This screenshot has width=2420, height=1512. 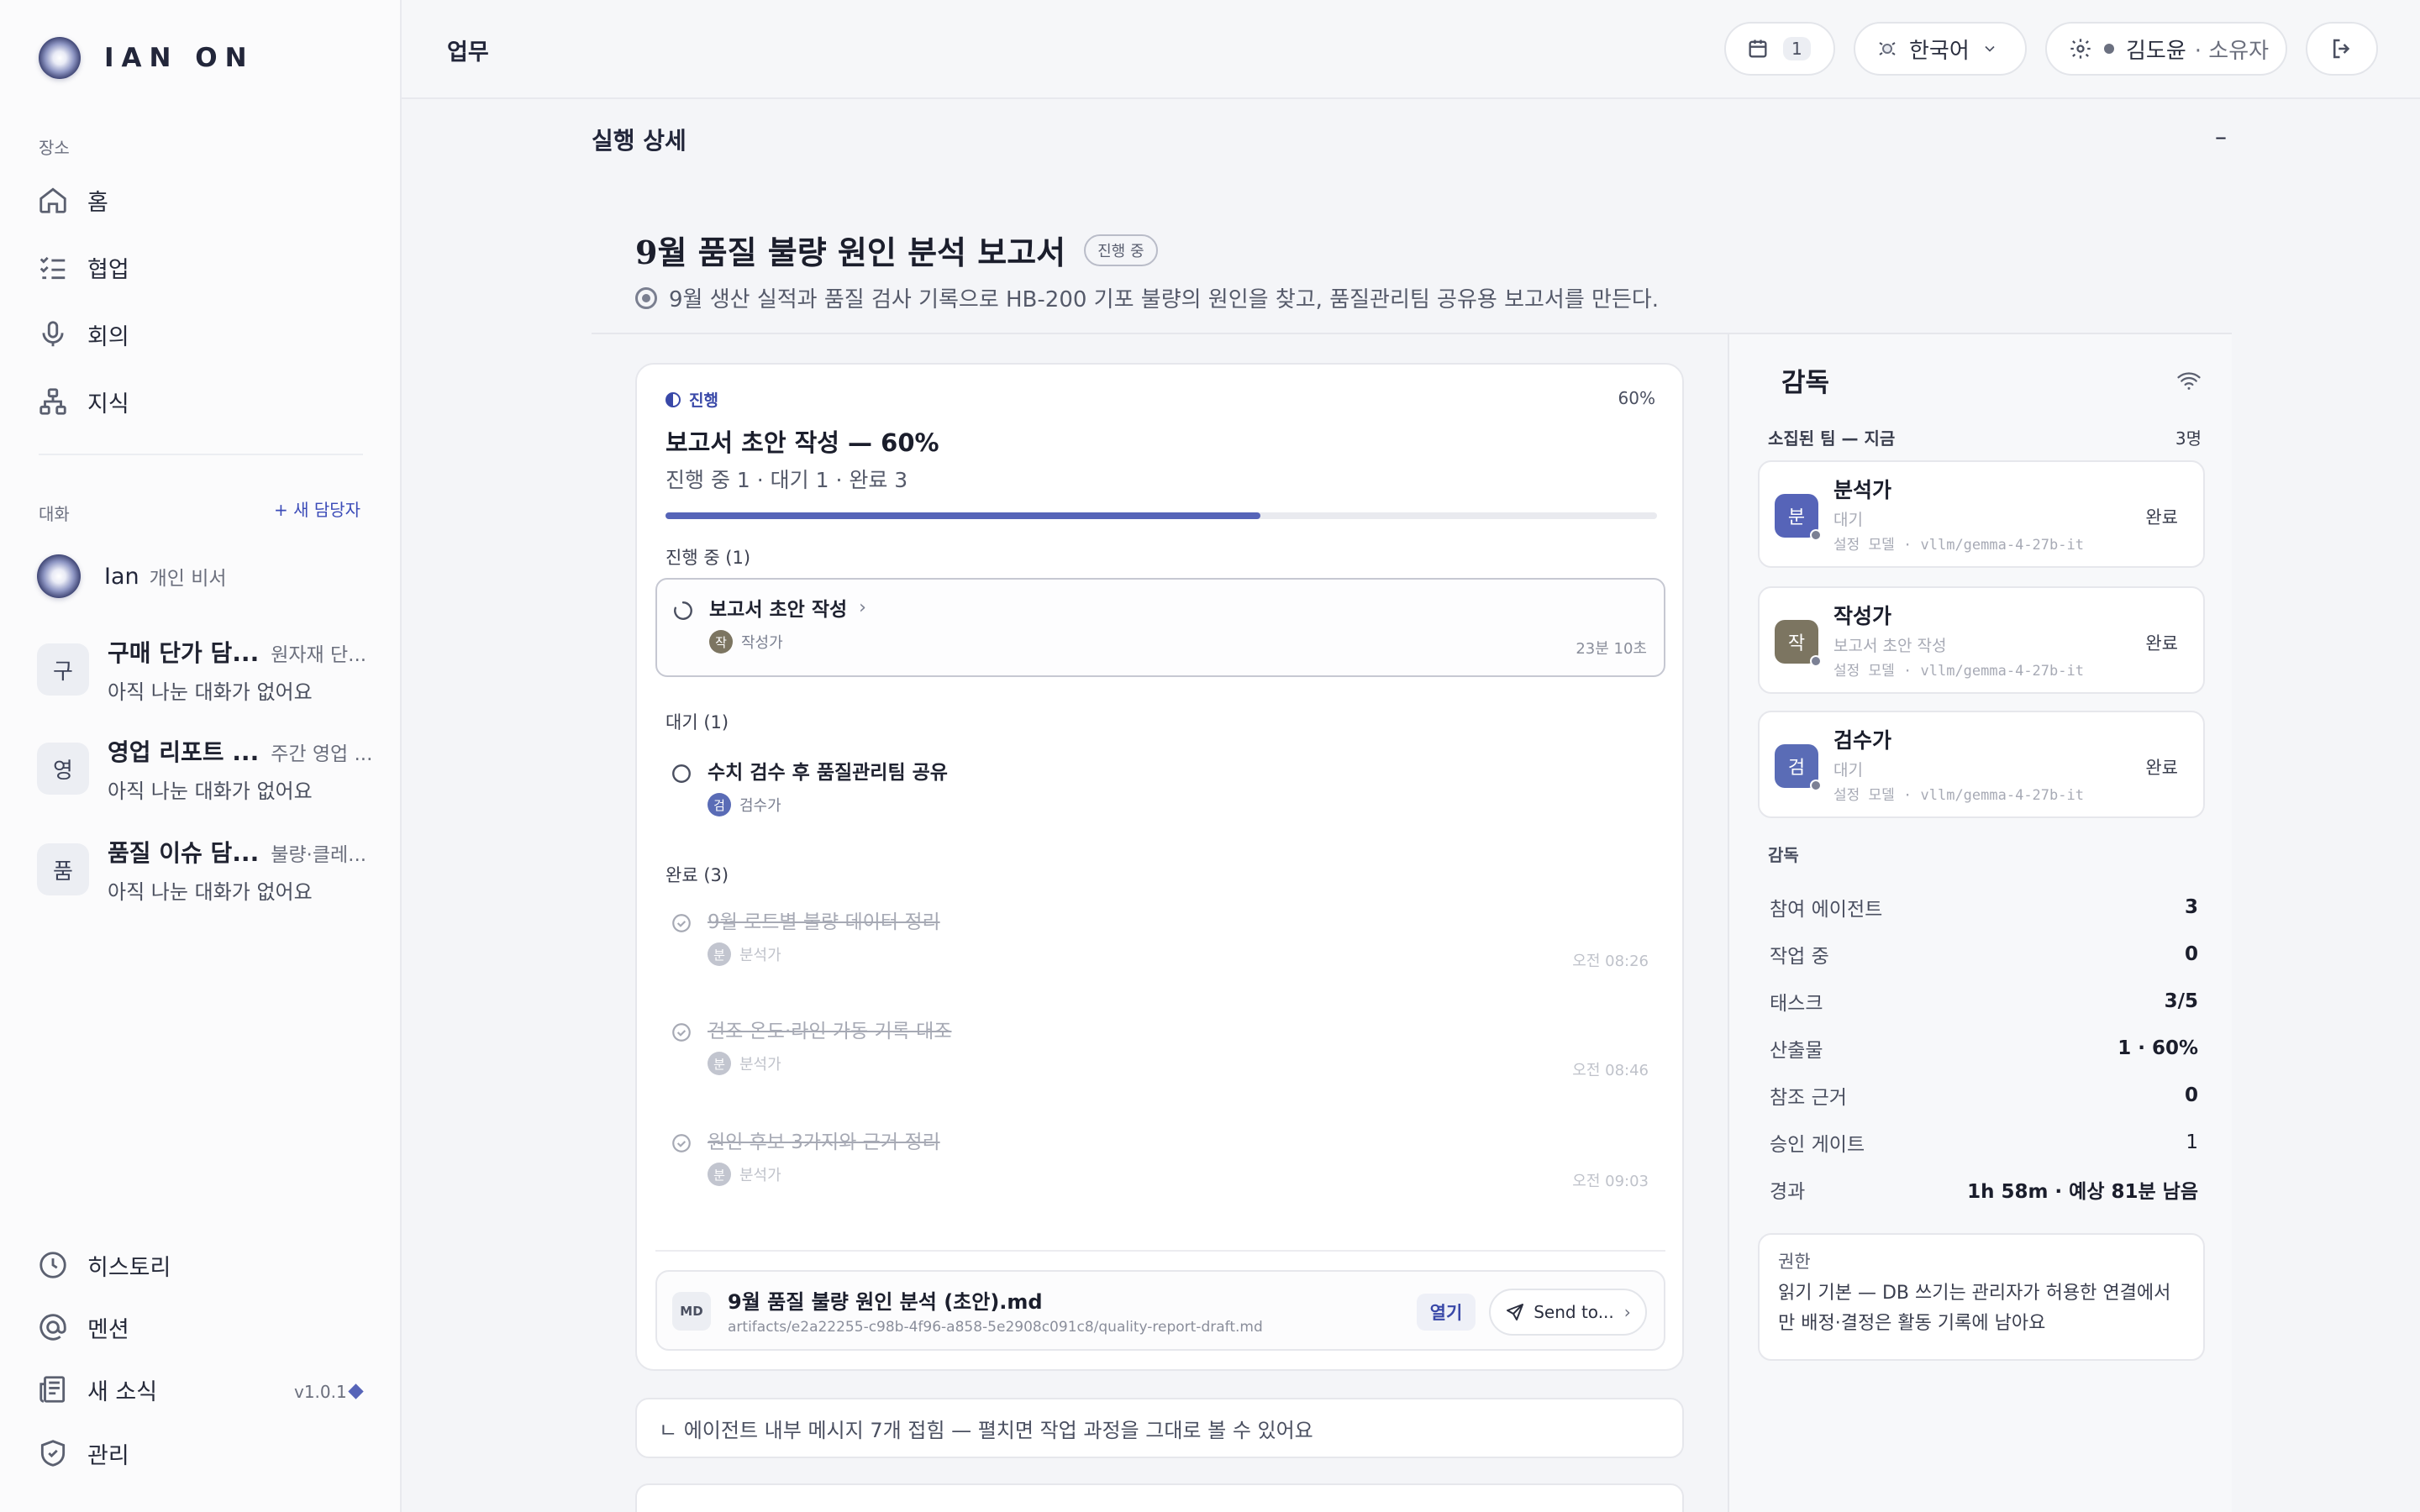 I want to click on nav-item-mentions: 멘션, so click(x=201, y=1327).